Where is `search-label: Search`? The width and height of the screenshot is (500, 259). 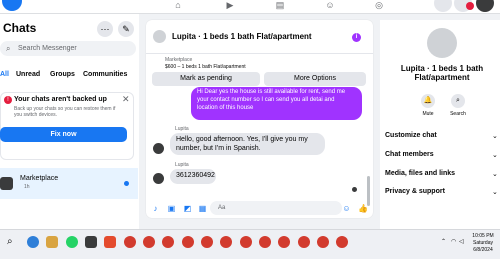 search-label: Search is located at coordinates (458, 114).